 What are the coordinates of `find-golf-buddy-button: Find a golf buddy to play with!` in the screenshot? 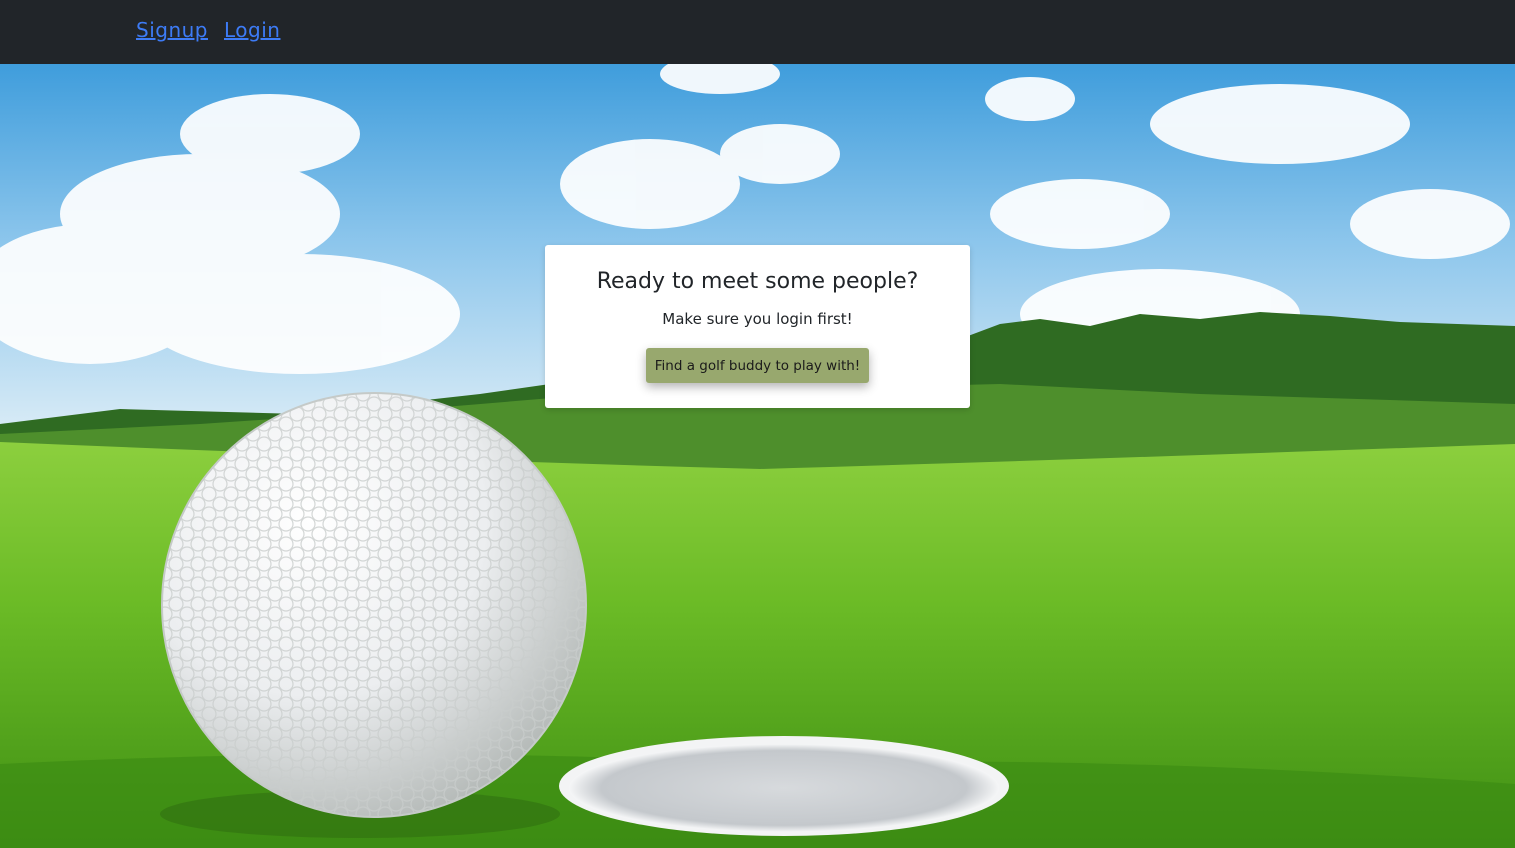 It's located at (757, 365).